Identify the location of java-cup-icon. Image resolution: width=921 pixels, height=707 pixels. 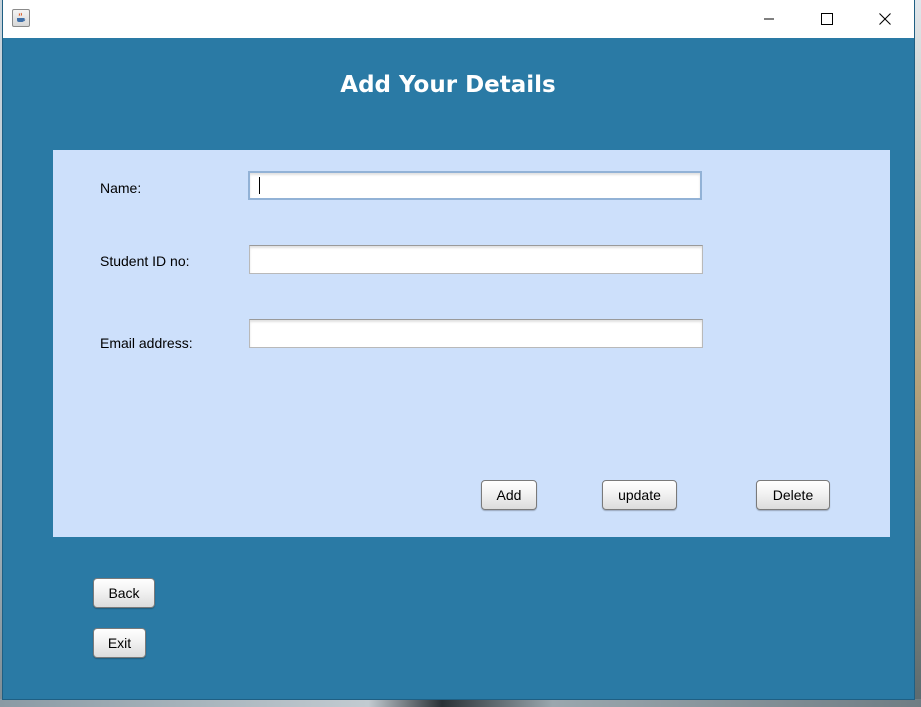
(21, 18).